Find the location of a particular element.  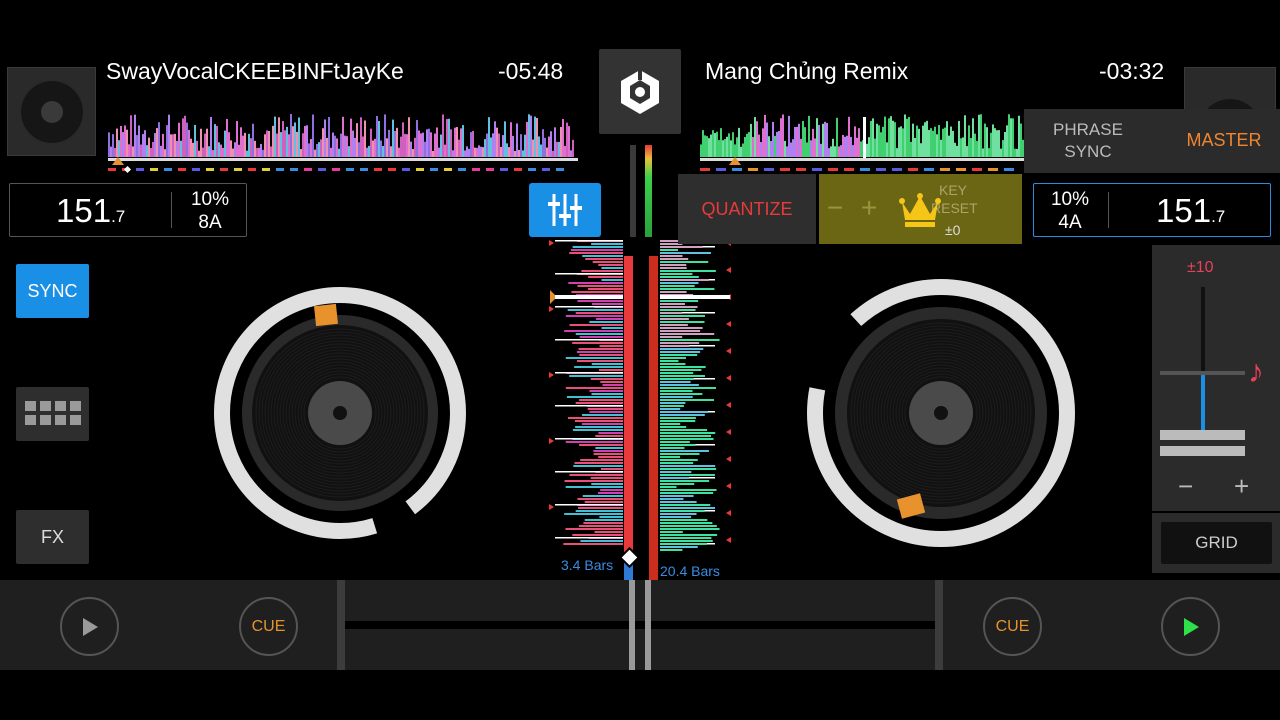

deck-b-remaining-time: -03:32 is located at coordinates (1131, 71).